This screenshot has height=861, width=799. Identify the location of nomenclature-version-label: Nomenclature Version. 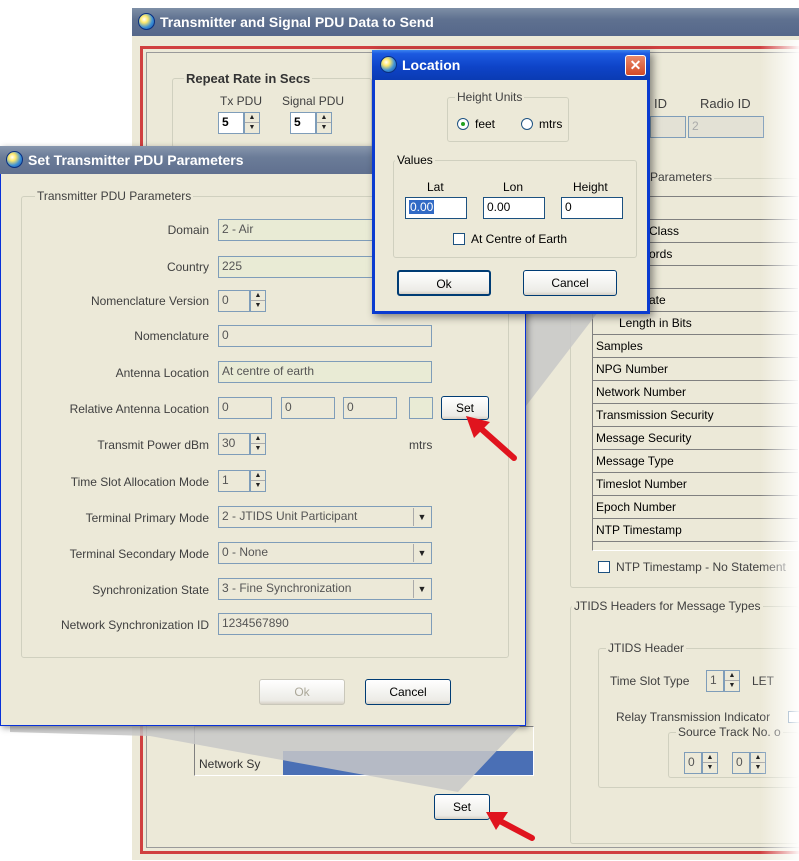
(149, 301).